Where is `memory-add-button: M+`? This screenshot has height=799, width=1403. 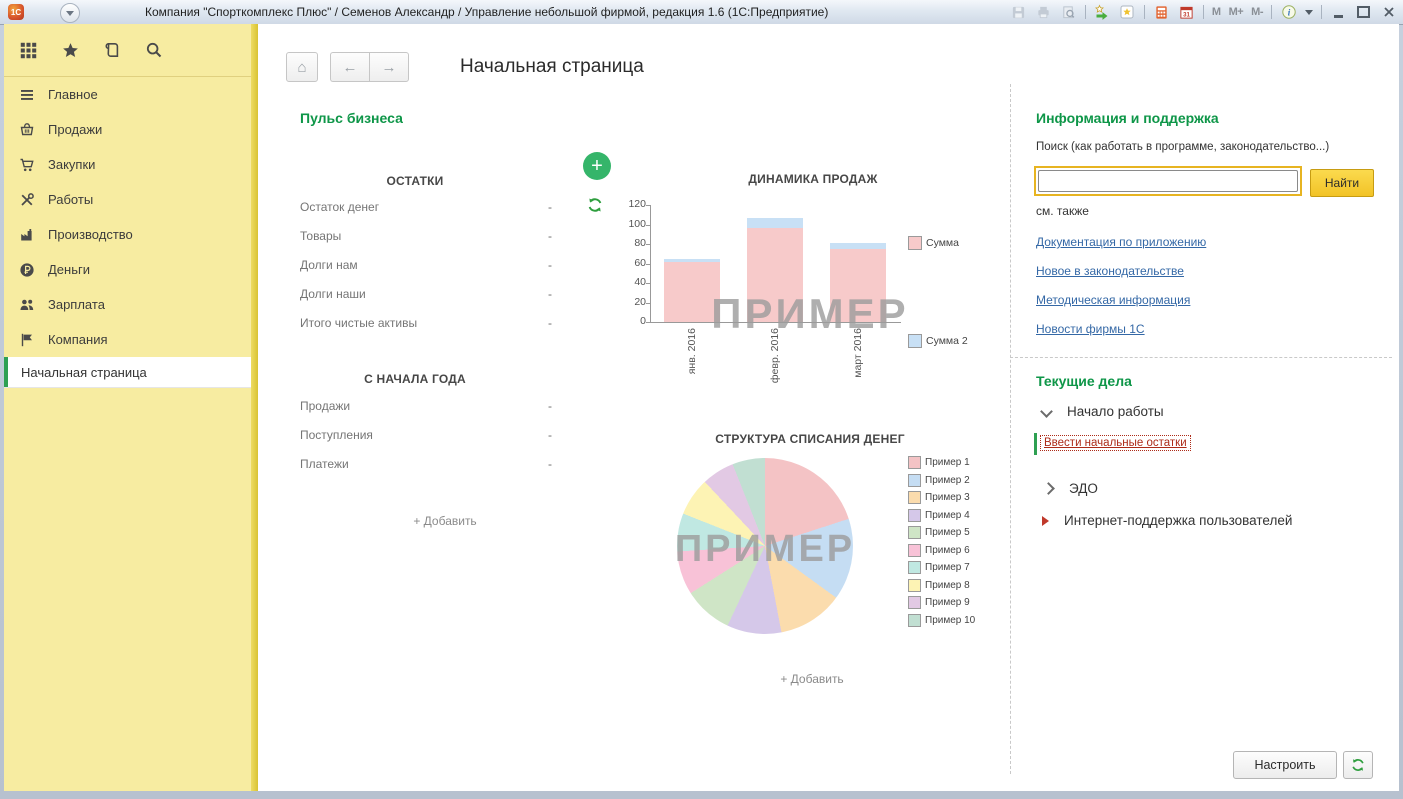 memory-add-button: M+ is located at coordinates (1236, 12).